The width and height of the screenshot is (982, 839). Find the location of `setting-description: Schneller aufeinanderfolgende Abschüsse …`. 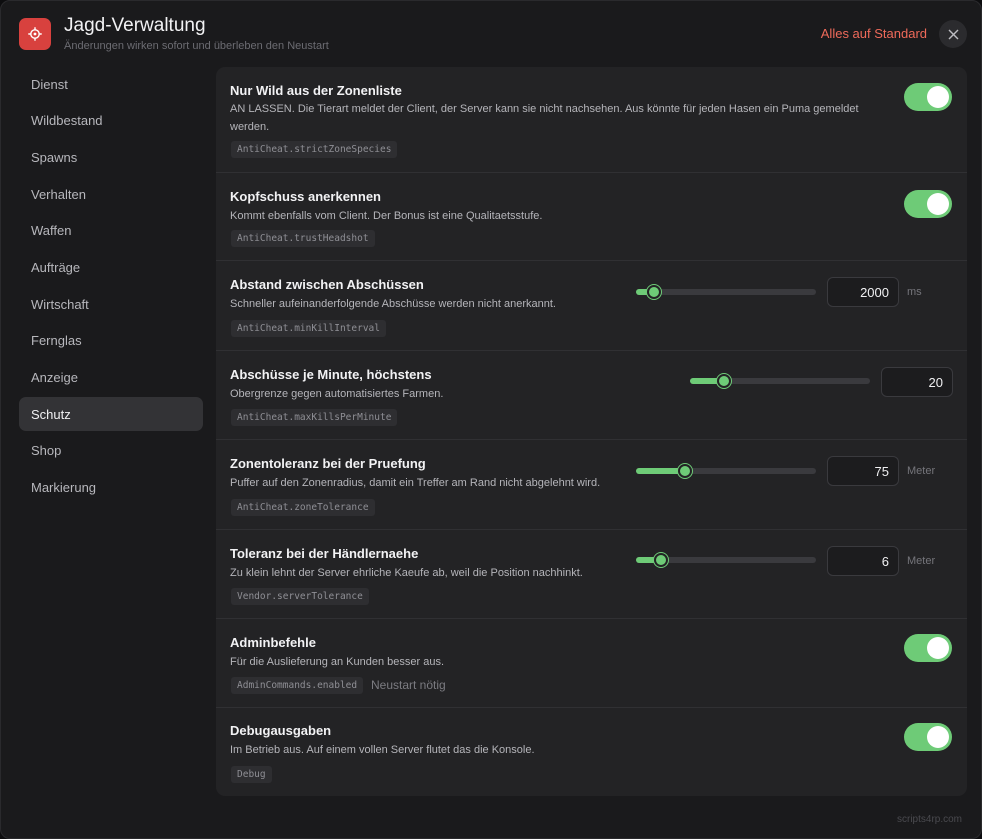

setting-description: Schneller aufeinanderfolgende Abschüsse … is located at coordinates (393, 304).